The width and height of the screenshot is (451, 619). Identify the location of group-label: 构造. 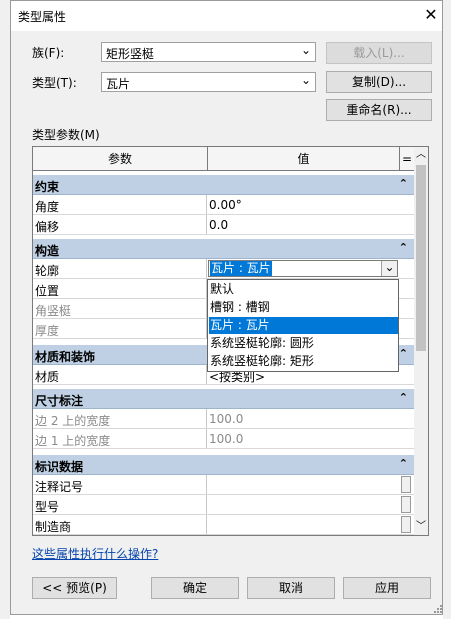
(47, 251).